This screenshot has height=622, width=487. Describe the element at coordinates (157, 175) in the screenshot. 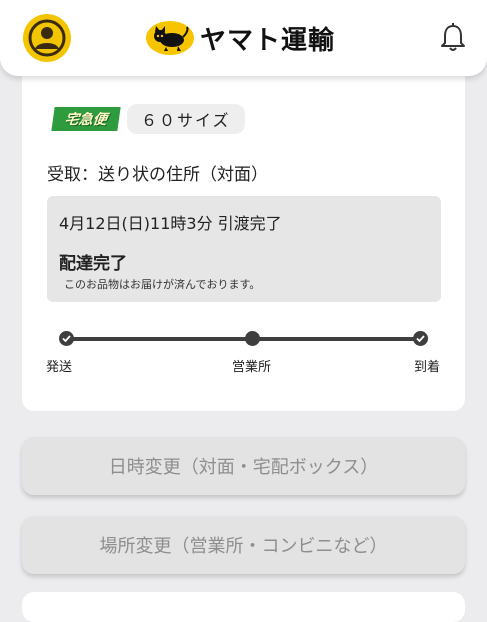

I see `receive-method: 受取：送り状の住所（対面）` at that location.